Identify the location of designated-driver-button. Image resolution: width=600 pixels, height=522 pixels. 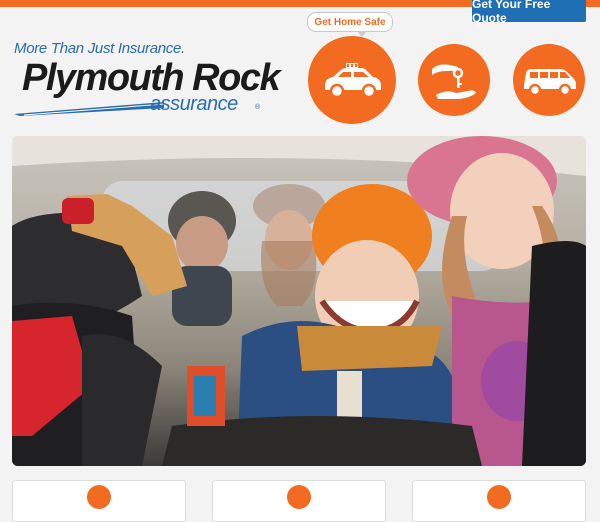
(454, 80).